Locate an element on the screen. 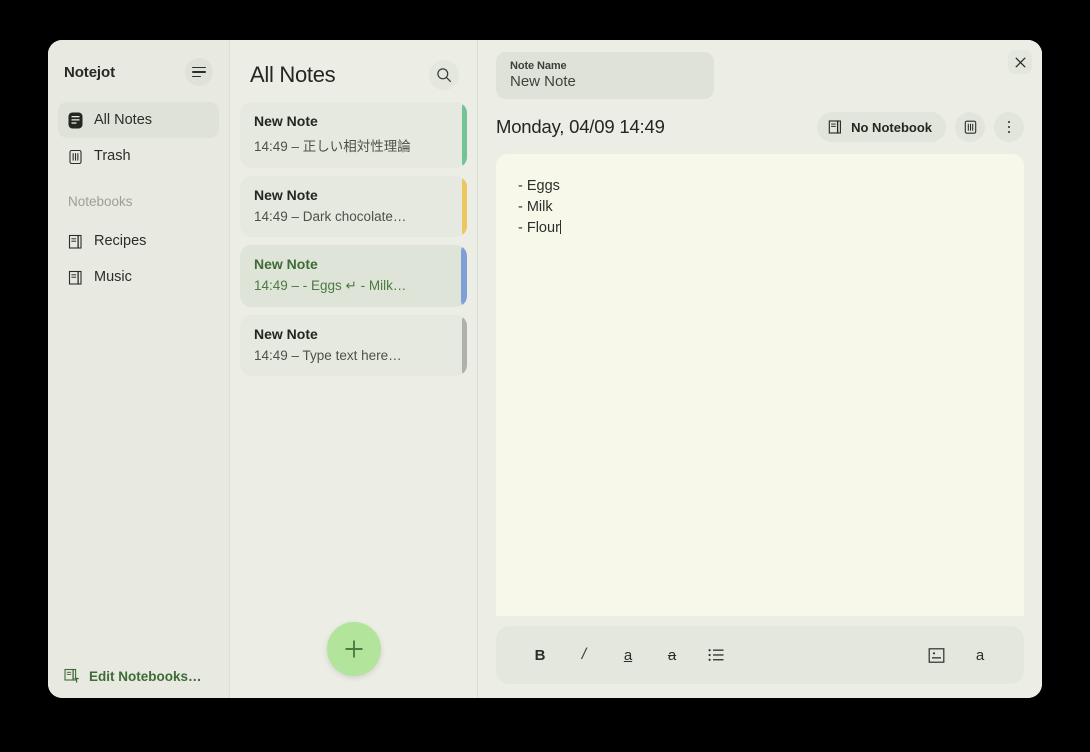  note-content-line-with-caret: - Flour is located at coordinates (760, 228).